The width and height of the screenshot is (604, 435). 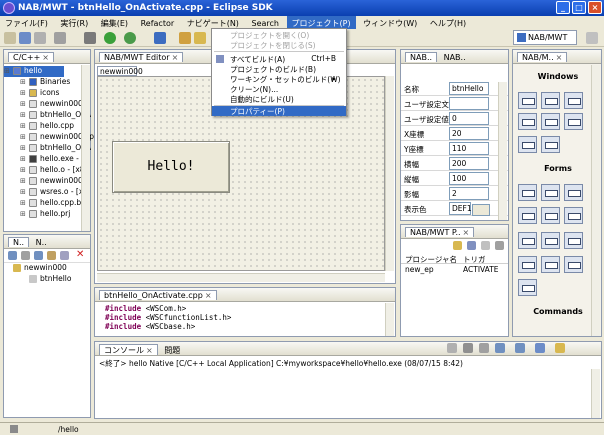 What do you see at coordinates (527, 215) in the screenshot?
I see `palette-checkbox-icon` at bounding box center [527, 215].